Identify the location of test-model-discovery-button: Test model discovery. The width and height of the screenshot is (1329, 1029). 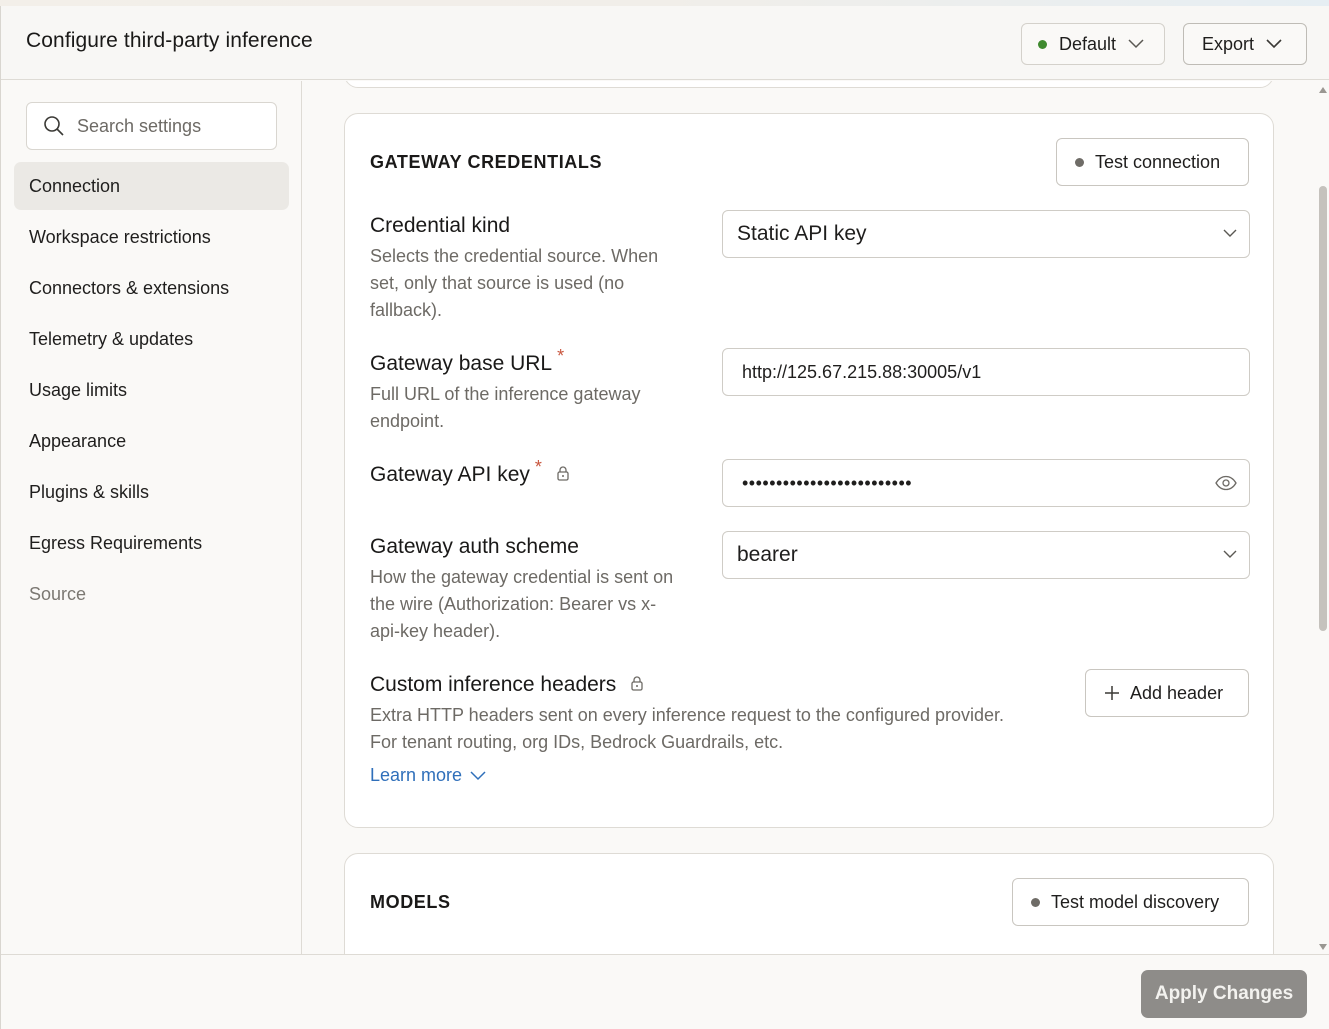
(1130, 902).